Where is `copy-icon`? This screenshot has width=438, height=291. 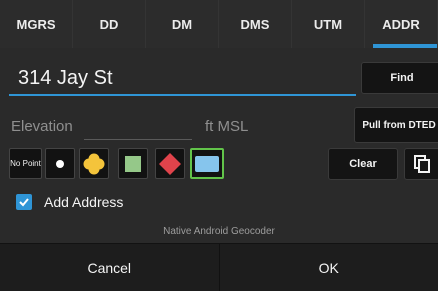 copy-icon is located at coordinates (422, 164).